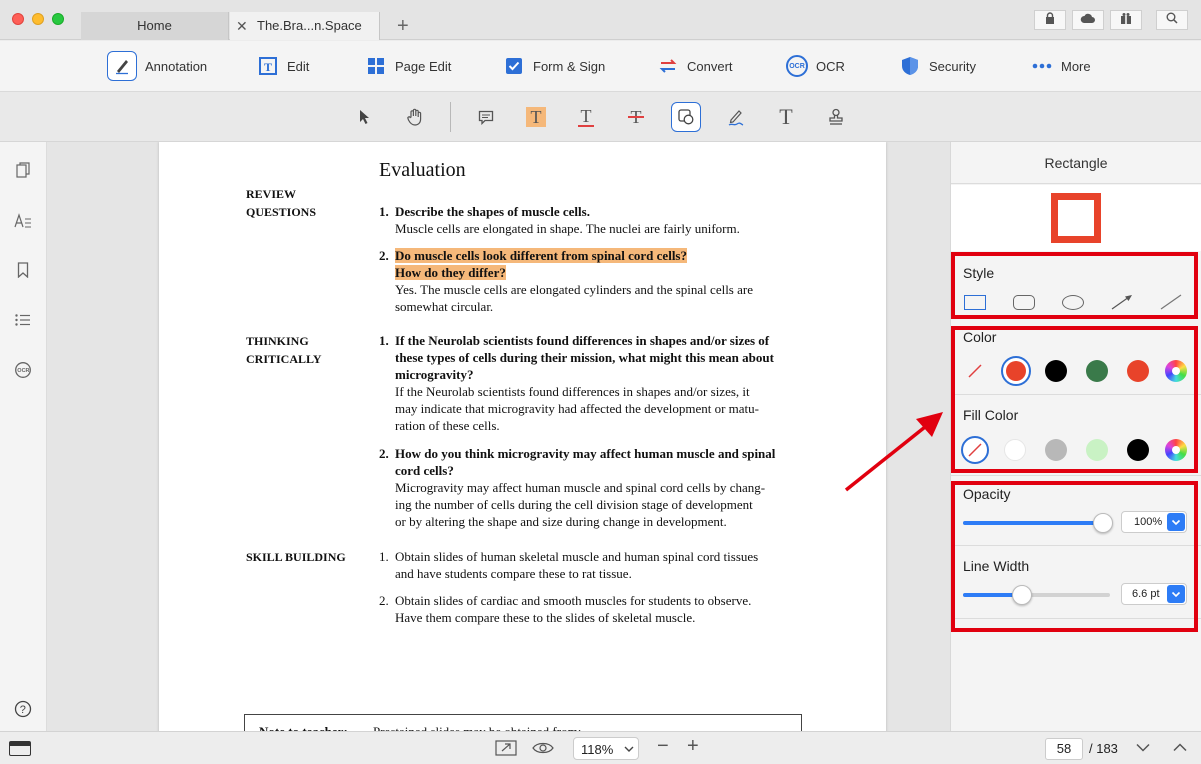  Describe the element at coordinates (296, 557) in the screenshot. I see `section-heading: SKILL BUILDING` at that location.